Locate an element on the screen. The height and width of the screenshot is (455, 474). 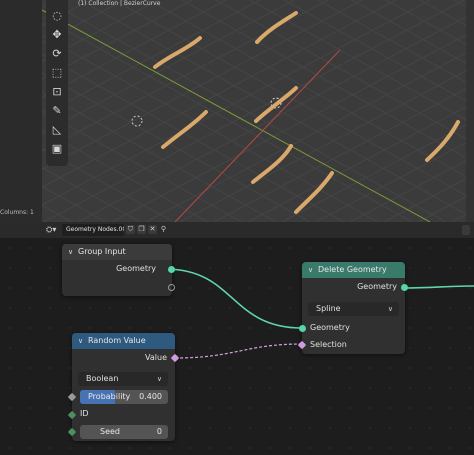
probability-value: 0.400 is located at coordinates (150, 396).